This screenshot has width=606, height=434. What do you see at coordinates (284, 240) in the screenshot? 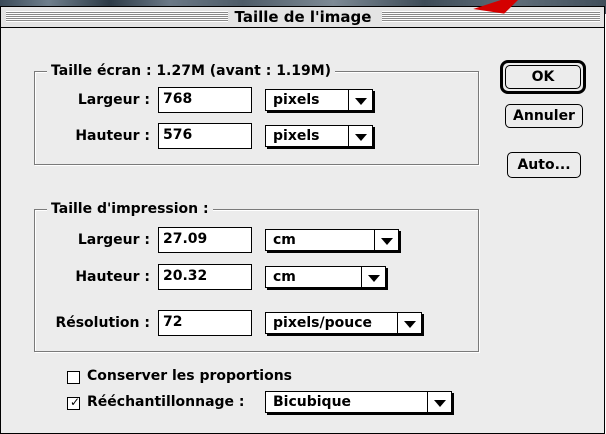
I see `print-width-unit-label: cm` at bounding box center [284, 240].